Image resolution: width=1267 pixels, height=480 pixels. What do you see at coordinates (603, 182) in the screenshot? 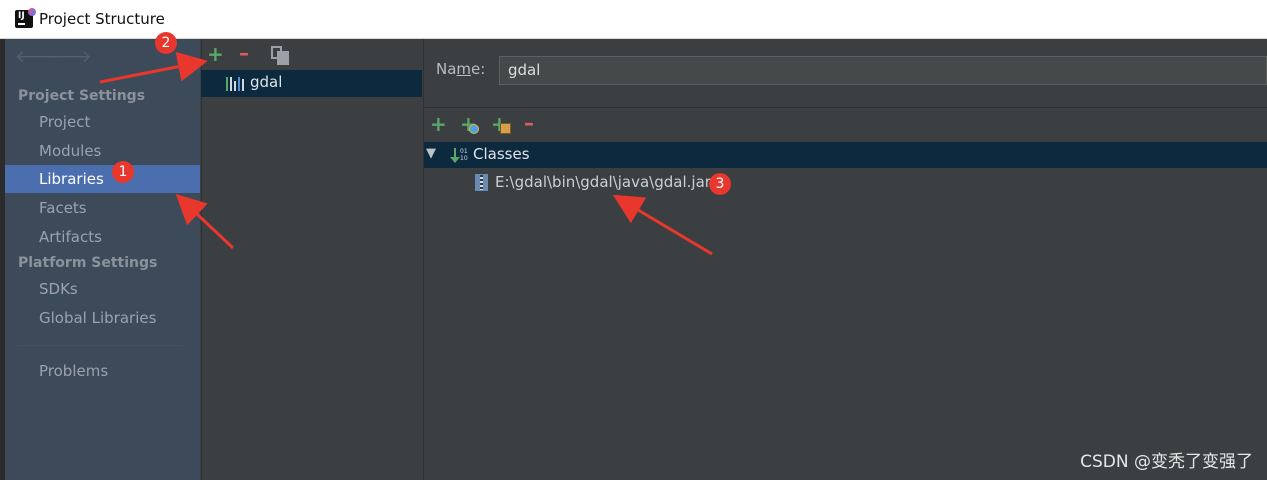
I see `tree-node-jar-path: E:\gdal\bin\gdal\java\gdal.jar` at bounding box center [603, 182].